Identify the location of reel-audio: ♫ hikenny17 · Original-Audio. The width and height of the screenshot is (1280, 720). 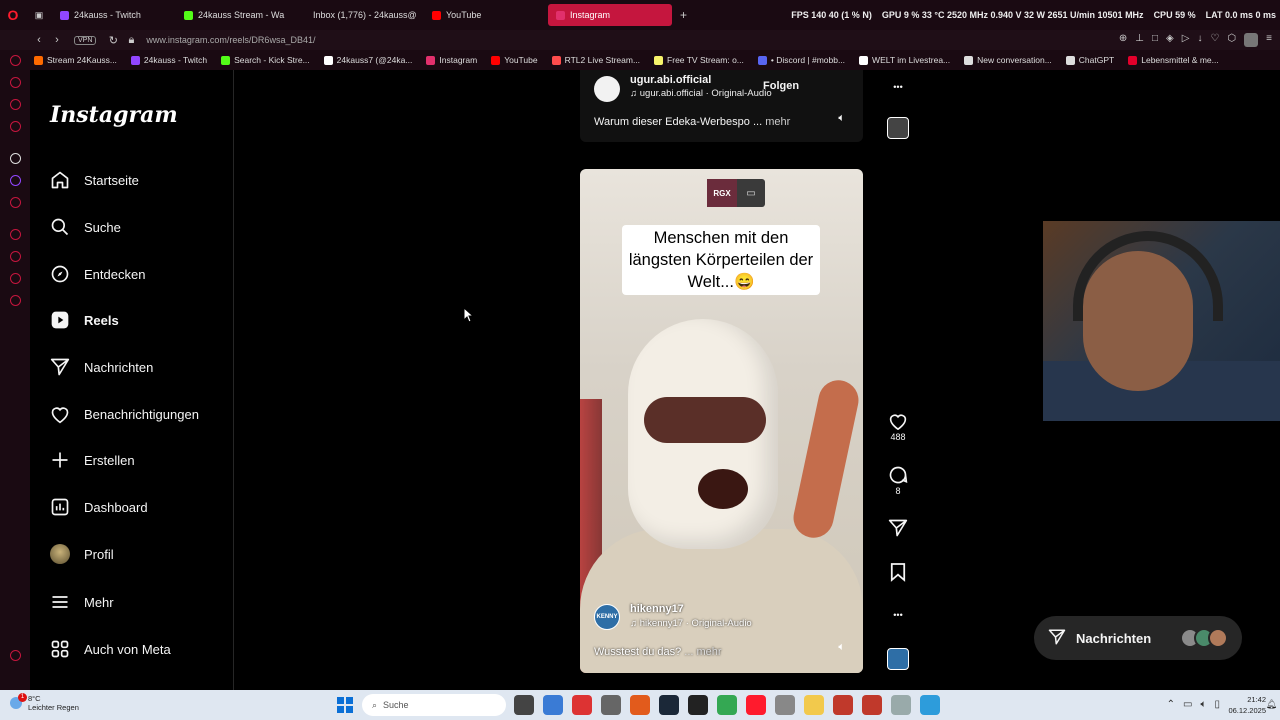
(691, 623).